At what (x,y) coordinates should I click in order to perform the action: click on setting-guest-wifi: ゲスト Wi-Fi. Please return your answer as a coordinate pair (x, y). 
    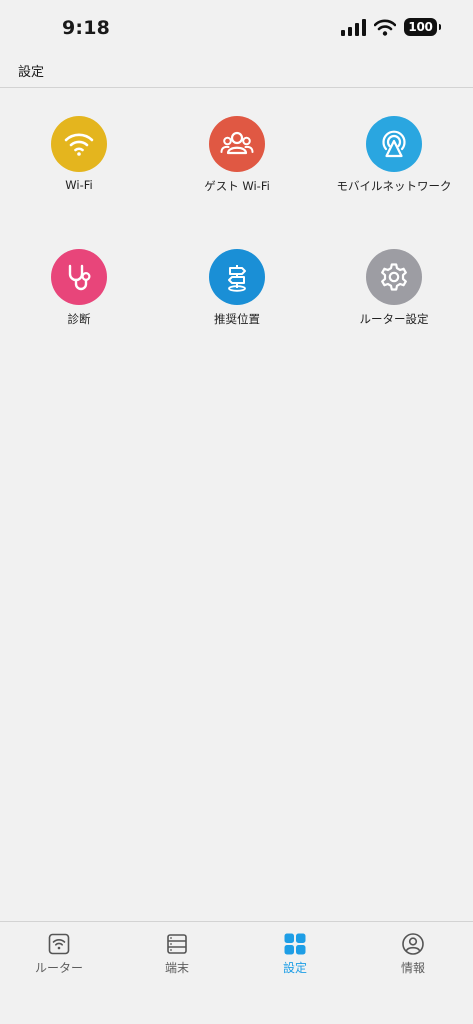
    Looking at the image, I should click on (237, 155).